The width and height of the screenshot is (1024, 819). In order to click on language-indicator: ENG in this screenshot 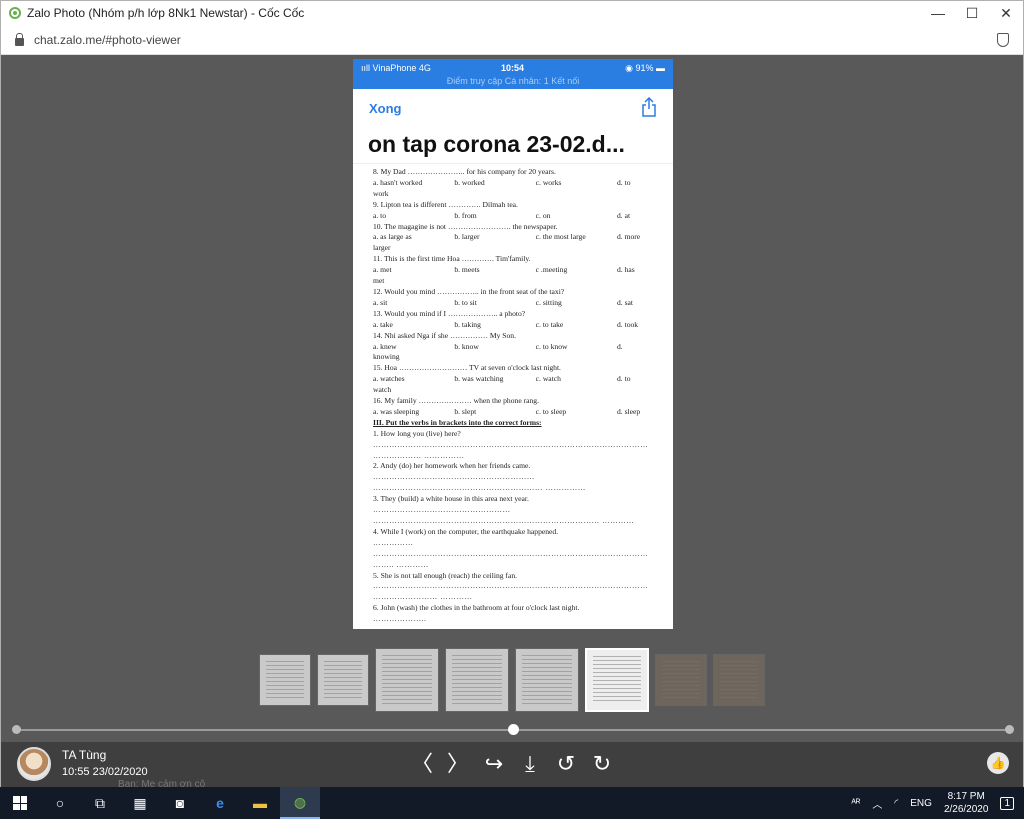, I will do `click(921, 803)`.